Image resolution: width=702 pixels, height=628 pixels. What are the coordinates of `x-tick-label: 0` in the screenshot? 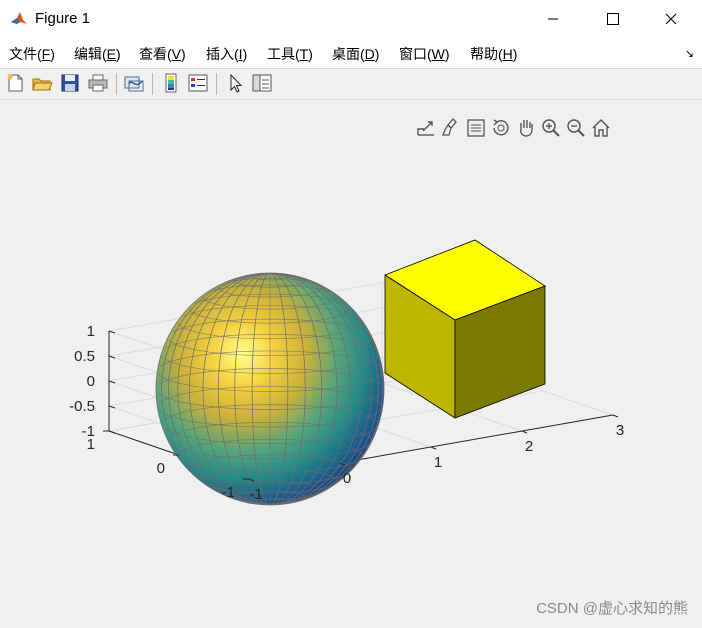 It's located at (347, 478).